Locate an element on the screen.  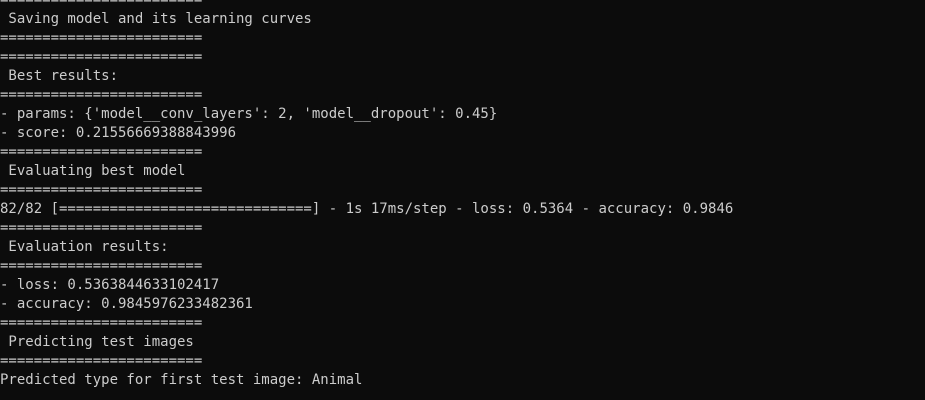
terminal-line: - accuracy: 0.9845976233482361 is located at coordinates (126, 304).